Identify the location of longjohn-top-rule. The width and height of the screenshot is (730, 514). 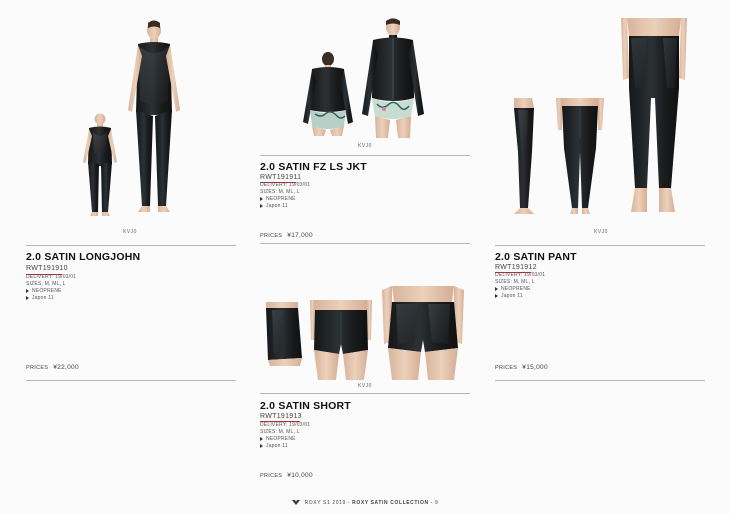
(131, 245).